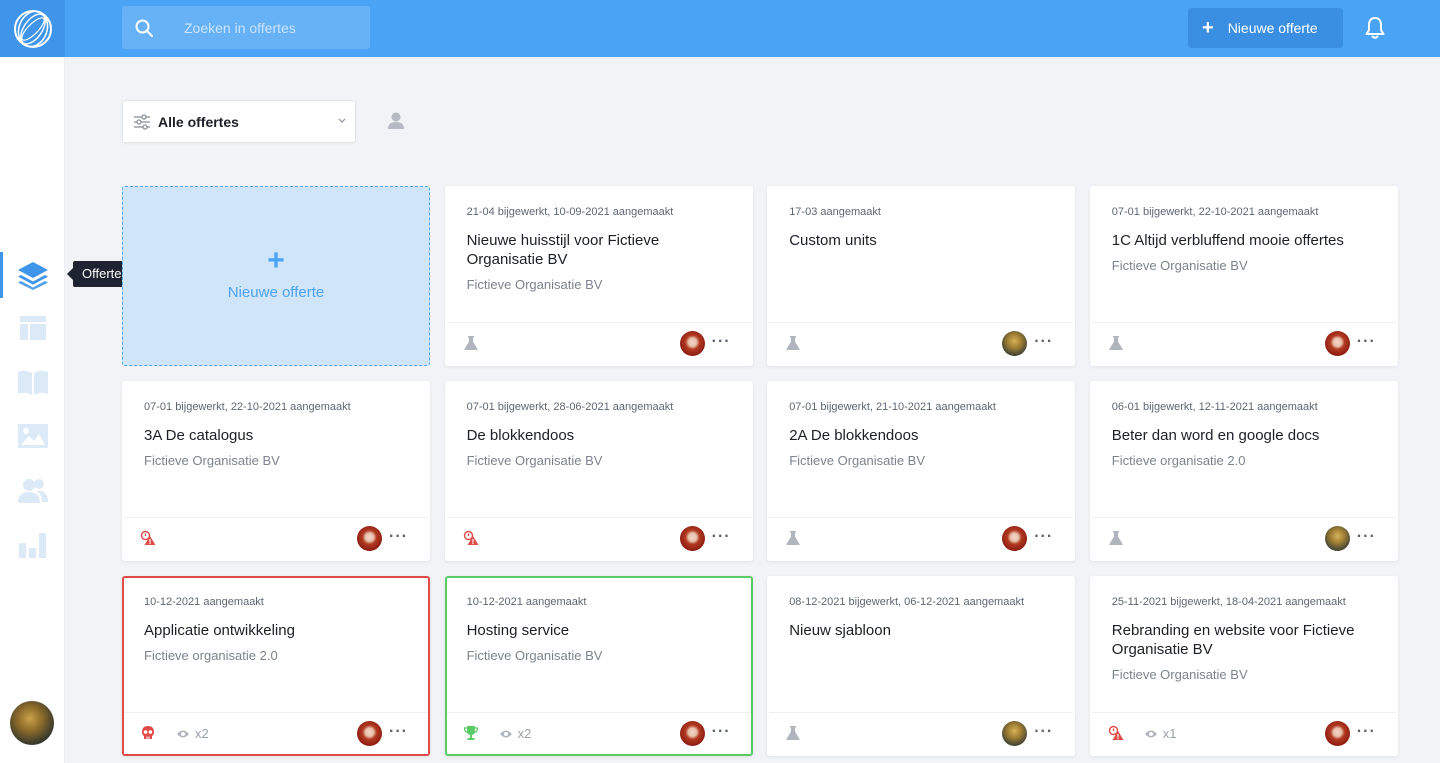 The image size is (1440, 763). I want to click on trophy-icon, so click(471, 733).